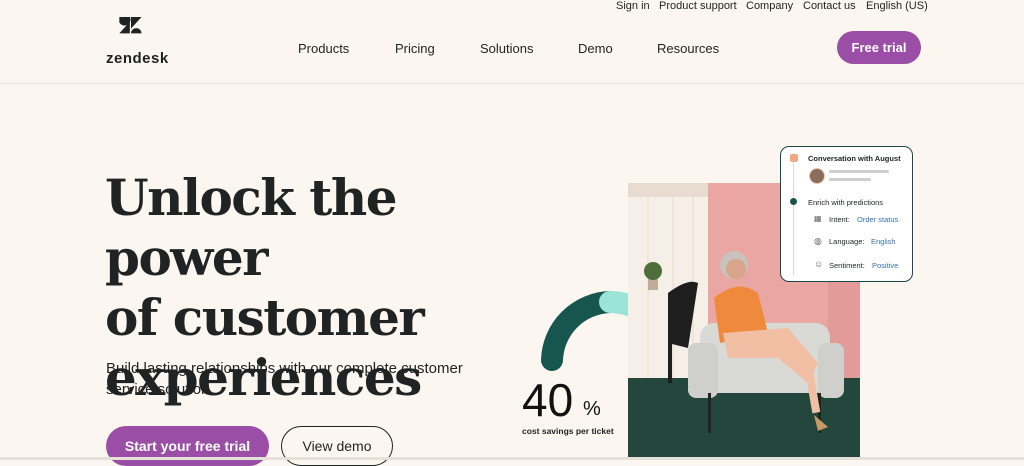 This screenshot has width=1024, height=466. Describe the element at coordinates (415, 48) in the screenshot. I see `nav-pricing: Pricing` at that location.